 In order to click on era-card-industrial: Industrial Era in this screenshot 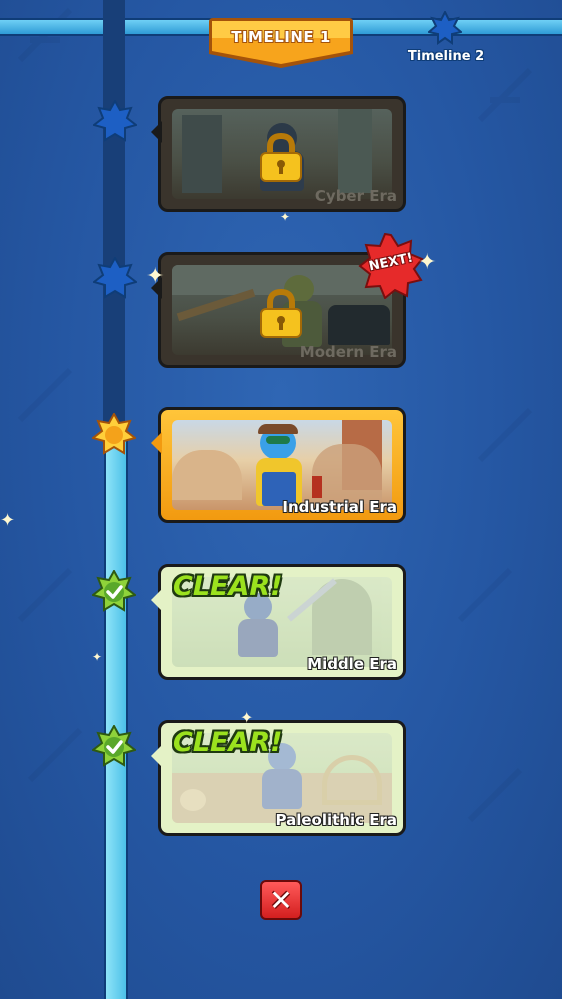, I will do `click(278, 465)`.